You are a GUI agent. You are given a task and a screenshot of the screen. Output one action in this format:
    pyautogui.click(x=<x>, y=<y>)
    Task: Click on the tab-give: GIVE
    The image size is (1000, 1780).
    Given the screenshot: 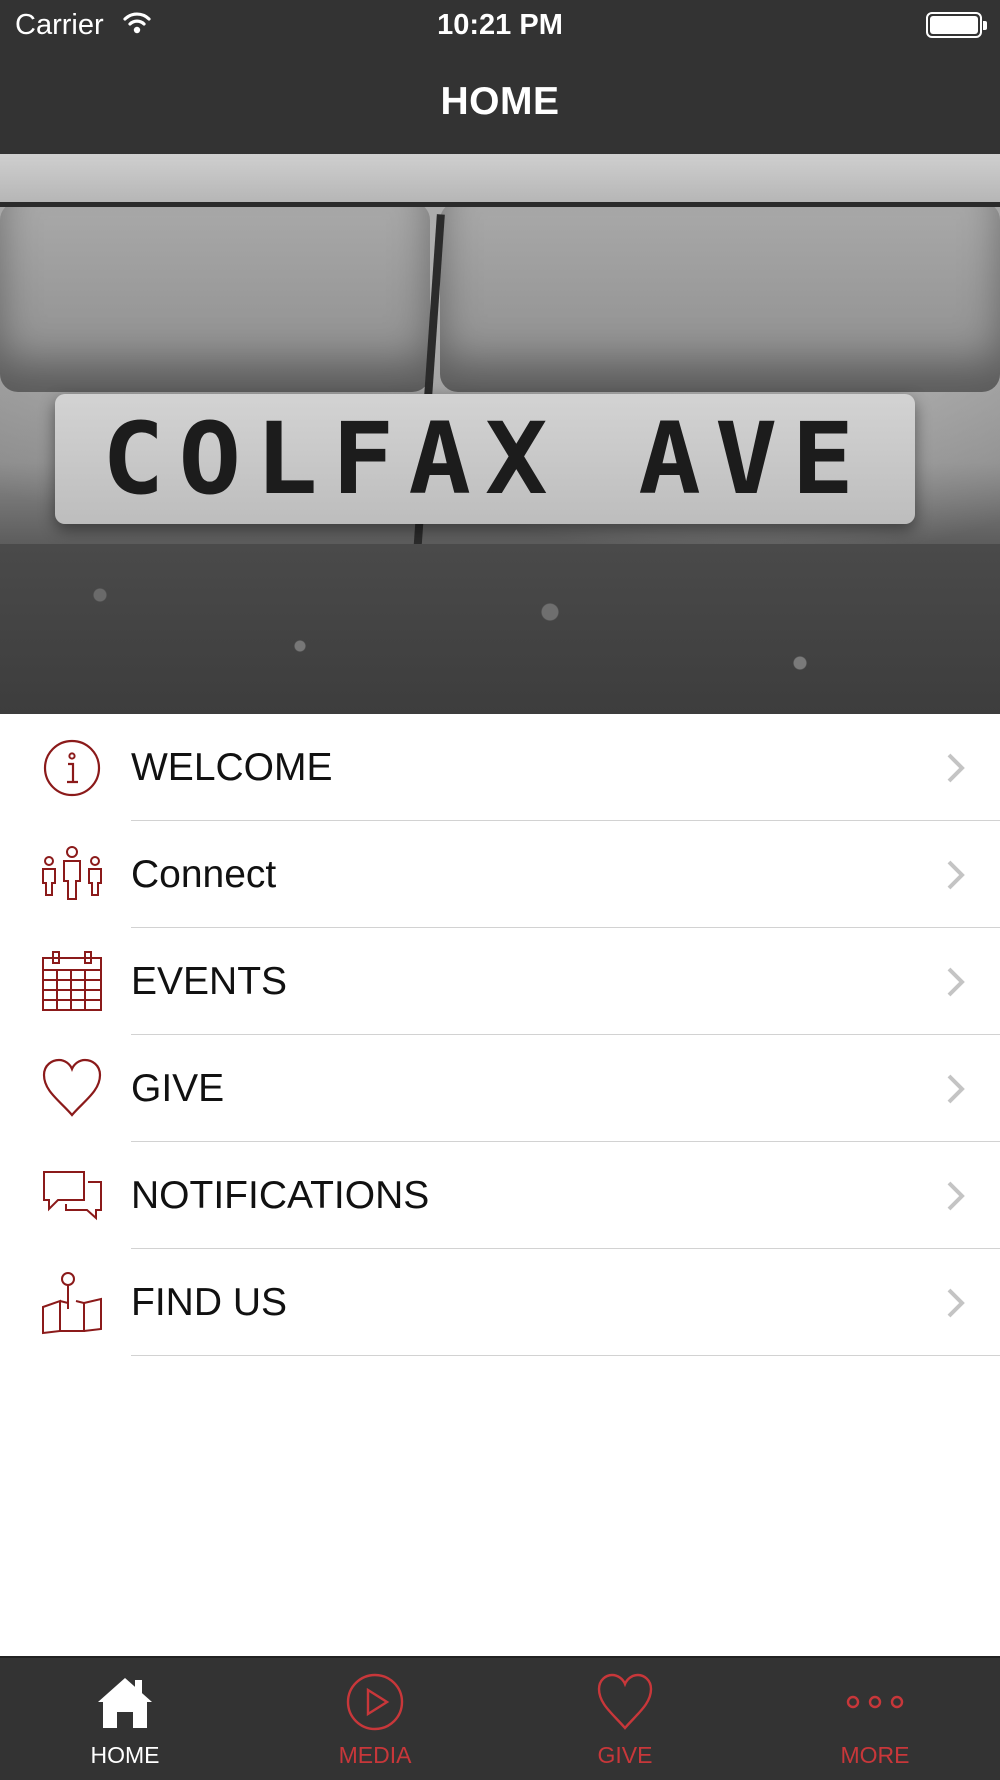 What is the action you would take?
    pyautogui.click(x=625, y=1719)
    